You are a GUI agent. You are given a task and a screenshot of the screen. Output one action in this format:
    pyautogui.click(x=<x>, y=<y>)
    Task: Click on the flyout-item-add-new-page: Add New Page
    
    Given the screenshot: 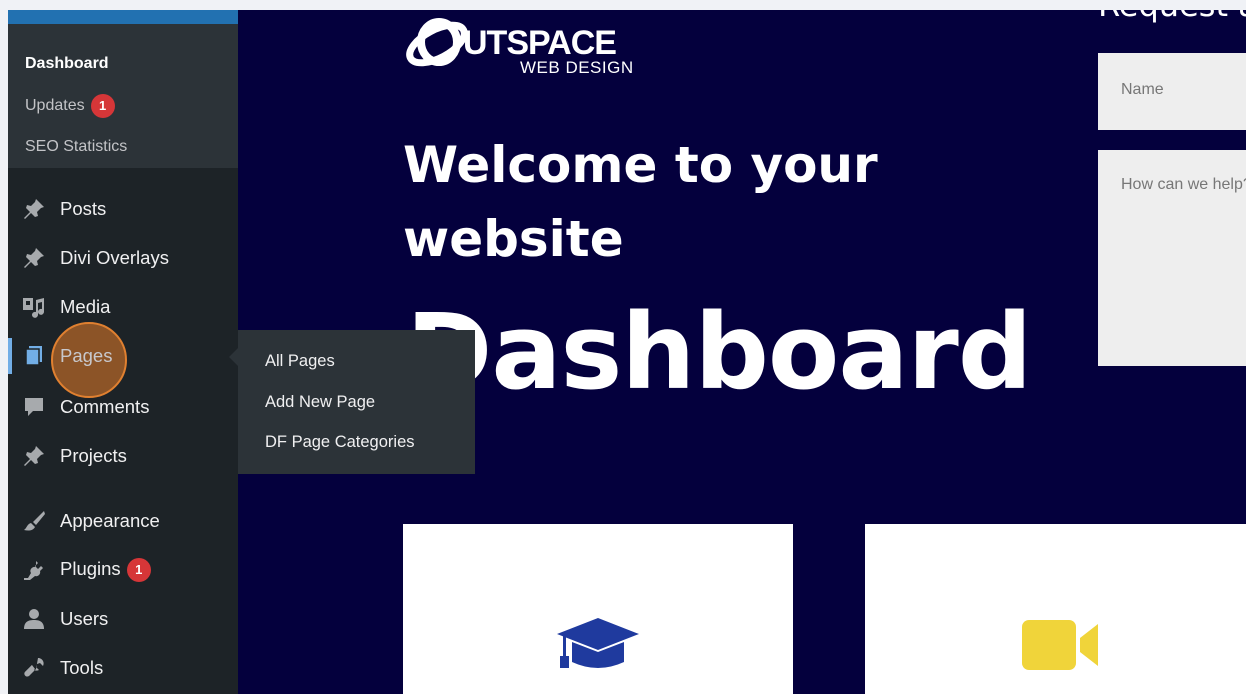 What is the action you would take?
    pyautogui.click(x=320, y=402)
    